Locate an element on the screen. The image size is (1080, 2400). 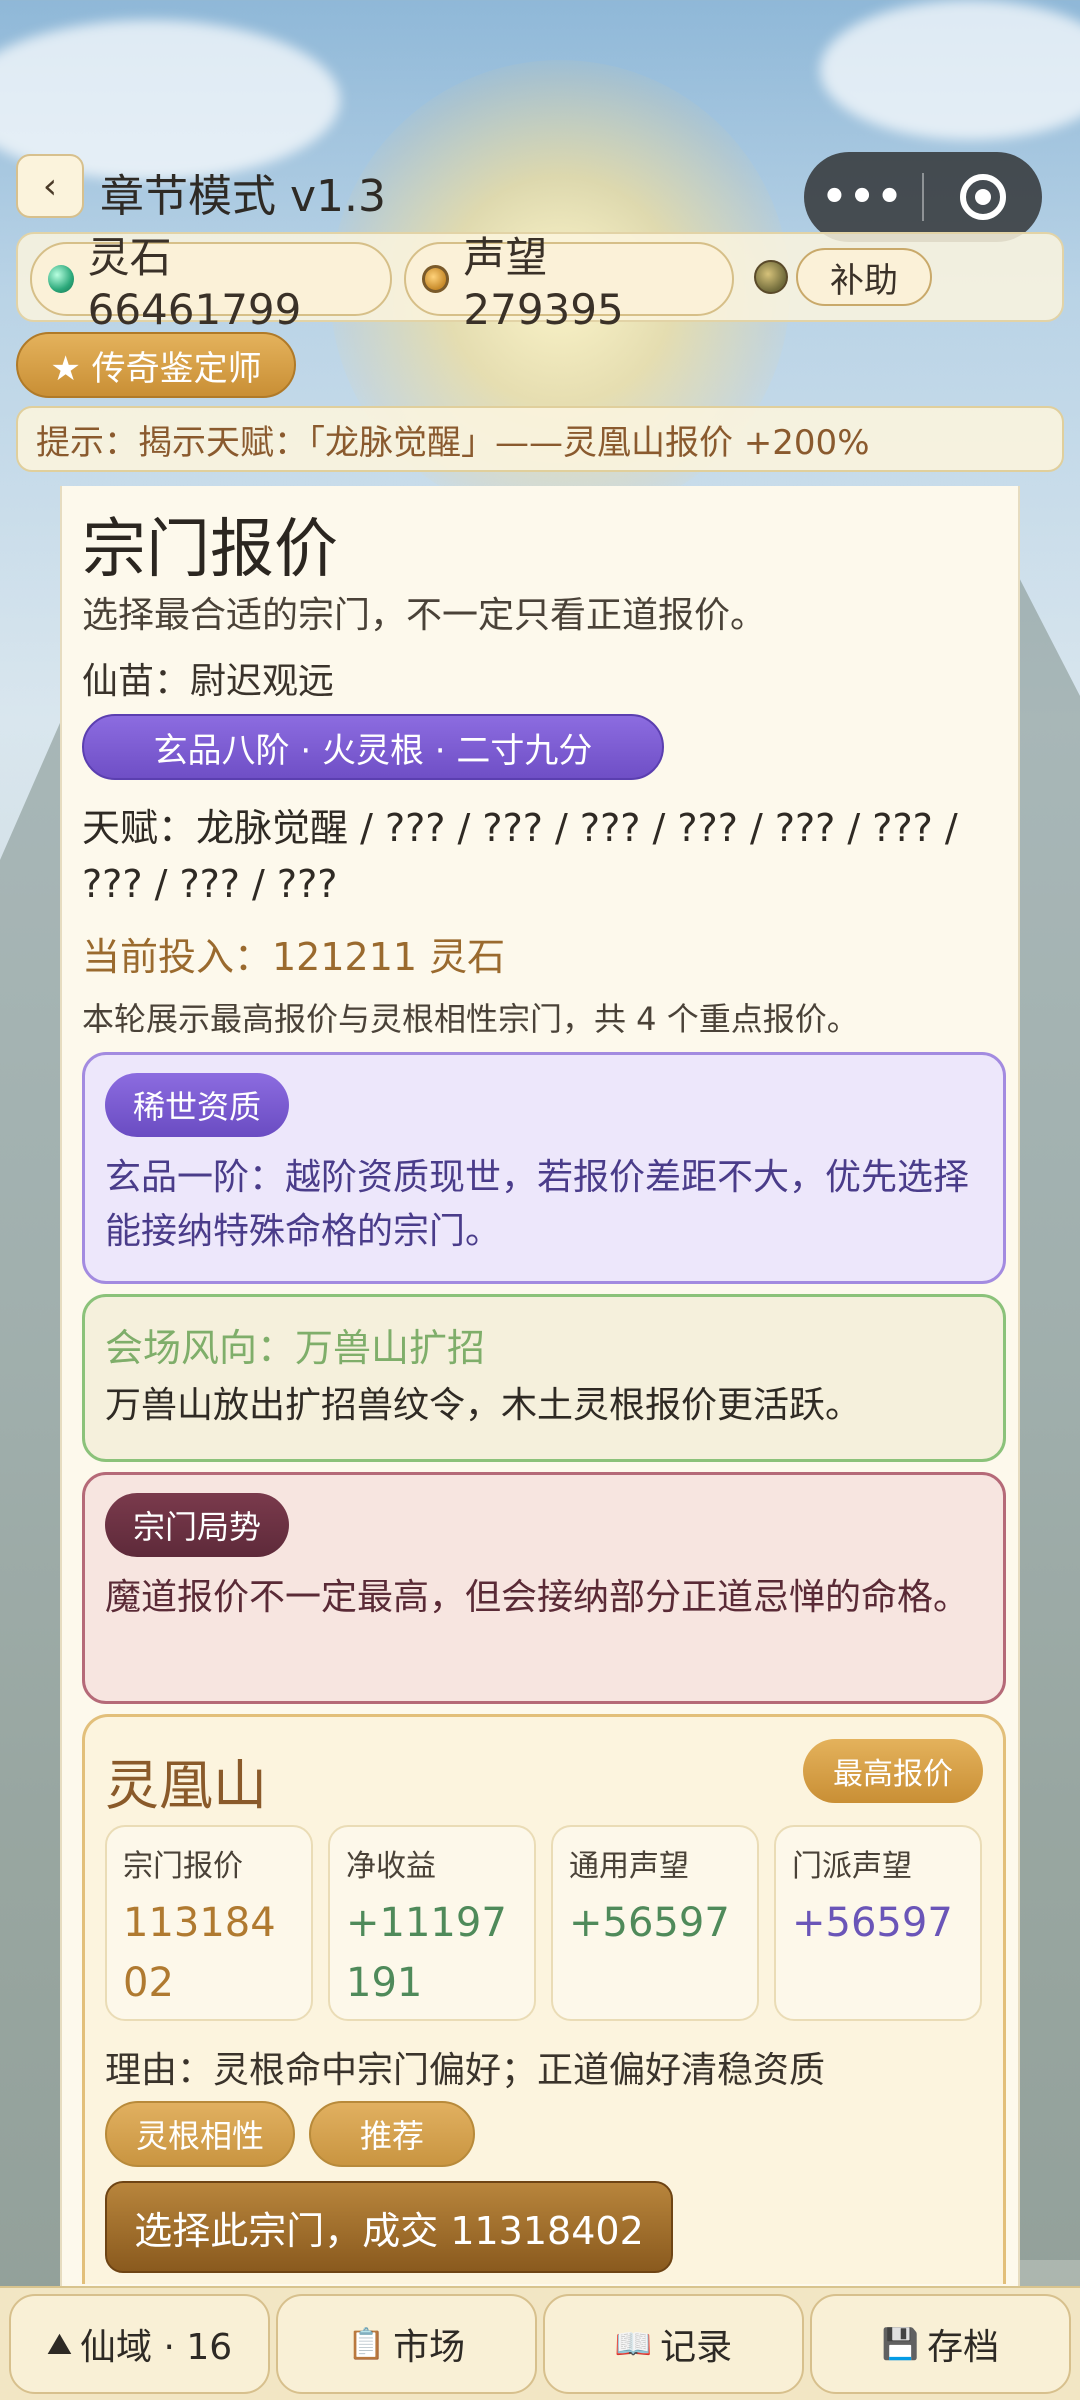
mountain-icon: ⛰ is located at coordinates (59, 2344).